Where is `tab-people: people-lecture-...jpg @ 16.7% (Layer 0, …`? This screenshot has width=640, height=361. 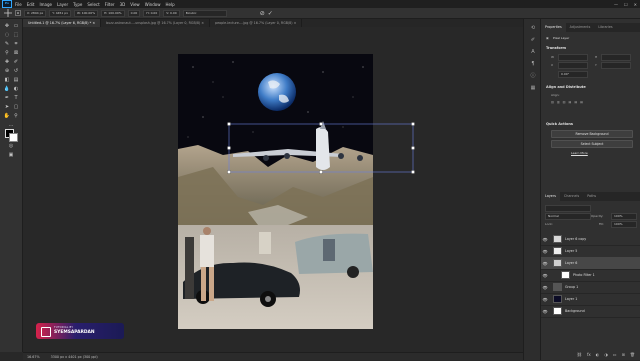 tab-people: people-lecture-...jpg @ 16.7% (Layer 0, … is located at coordinates (256, 23).